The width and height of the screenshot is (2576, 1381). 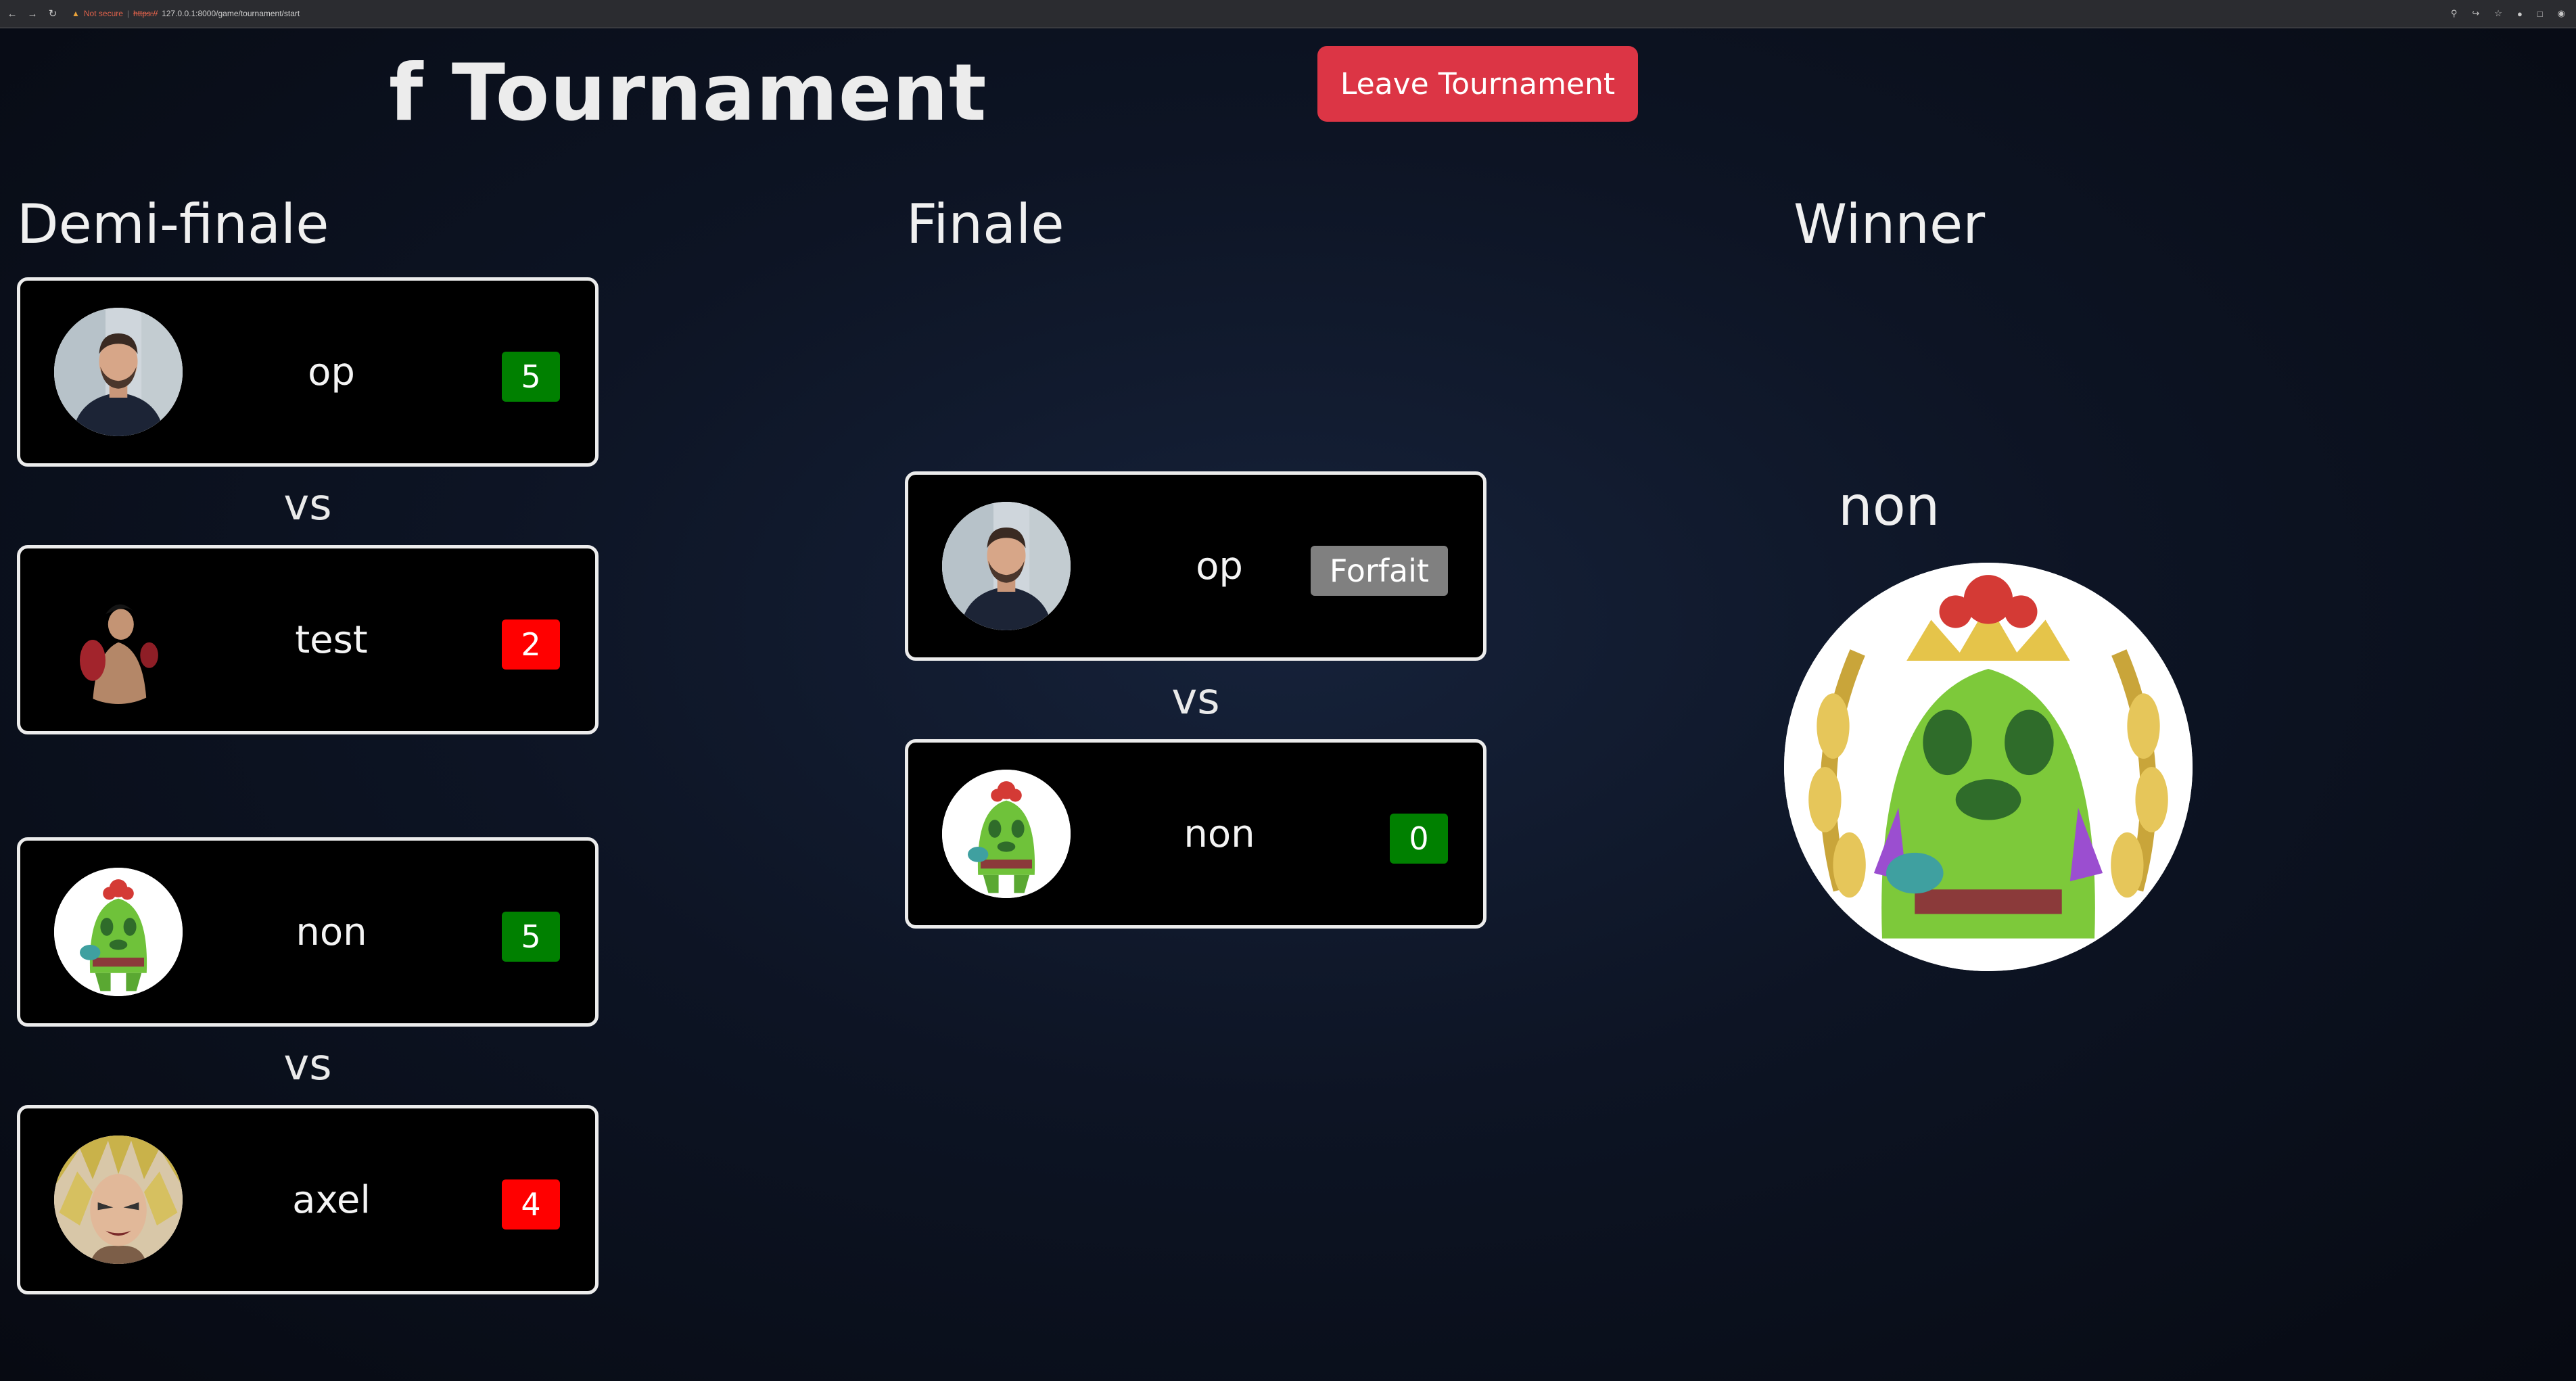 I want to click on final-heading: Finale, so click(x=985, y=224).